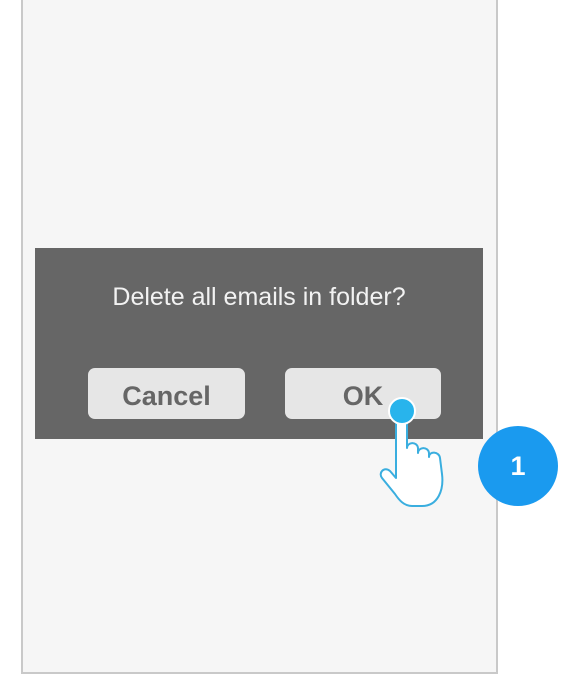 This screenshot has height=677, width=568. I want to click on tap-dot, so click(402, 411).